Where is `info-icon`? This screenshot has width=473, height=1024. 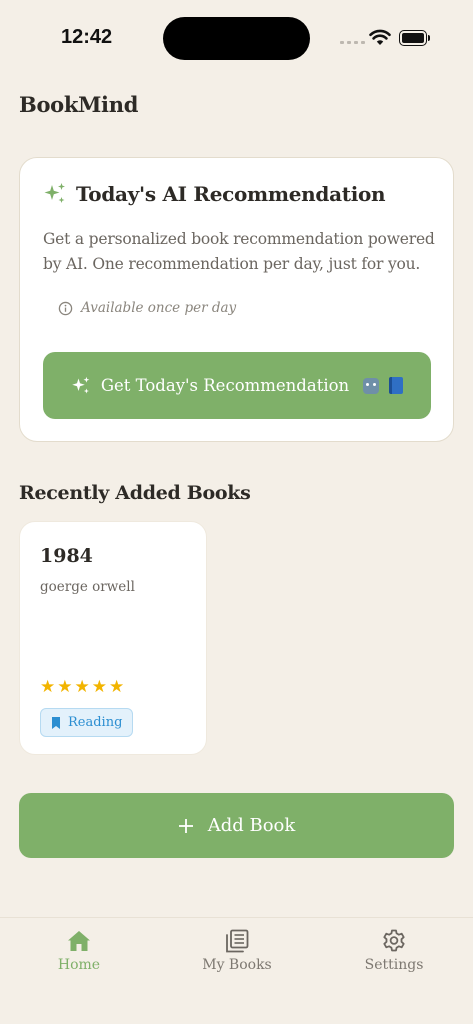
info-icon is located at coordinates (65, 308).